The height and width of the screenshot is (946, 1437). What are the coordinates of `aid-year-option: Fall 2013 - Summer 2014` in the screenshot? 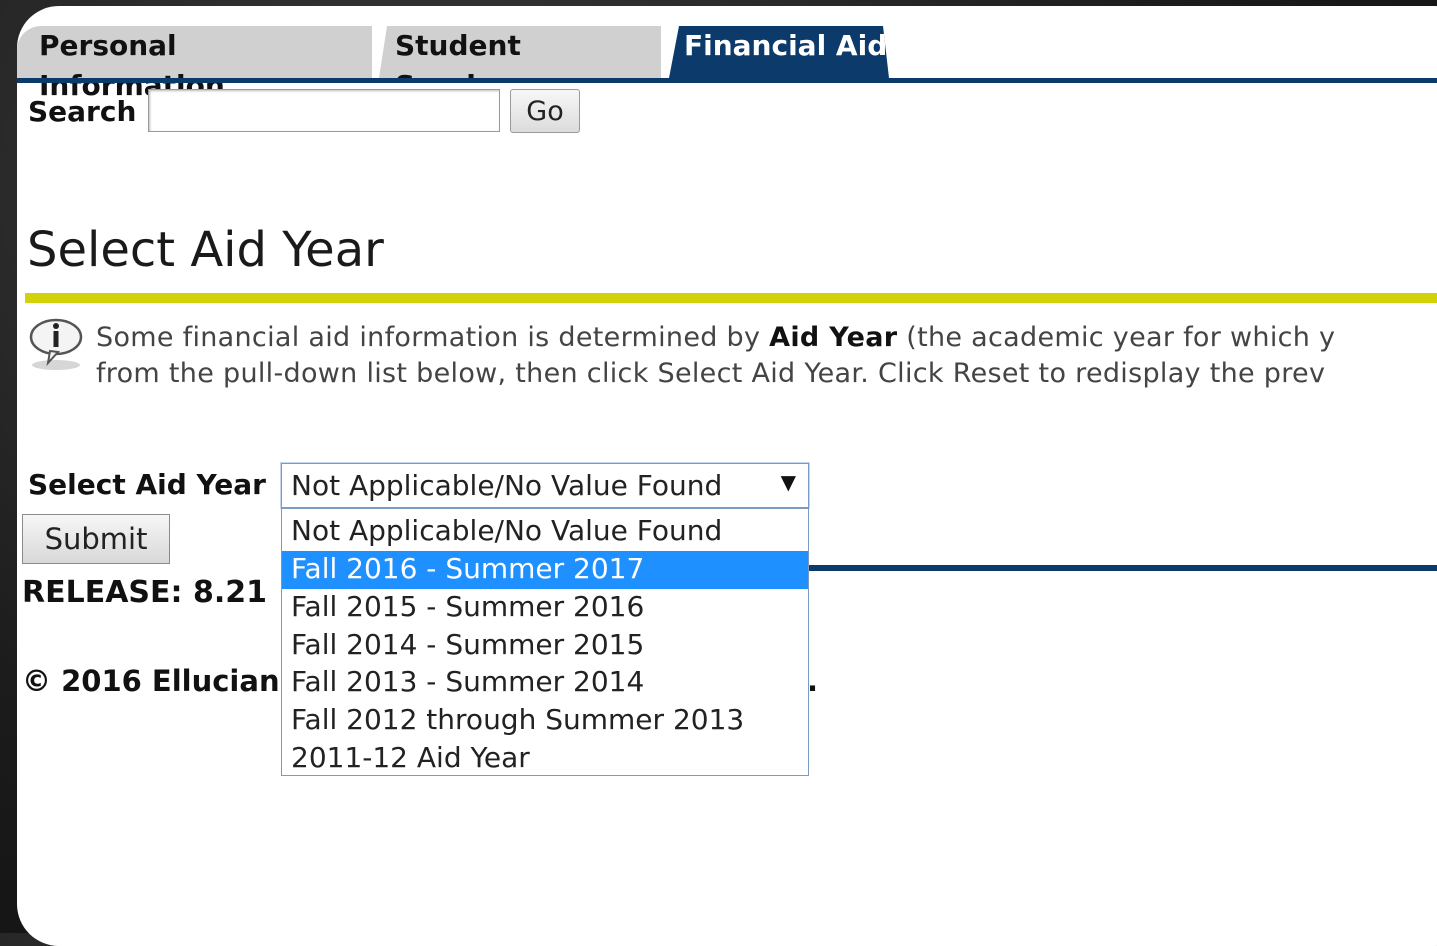 It's located at (545, 683).